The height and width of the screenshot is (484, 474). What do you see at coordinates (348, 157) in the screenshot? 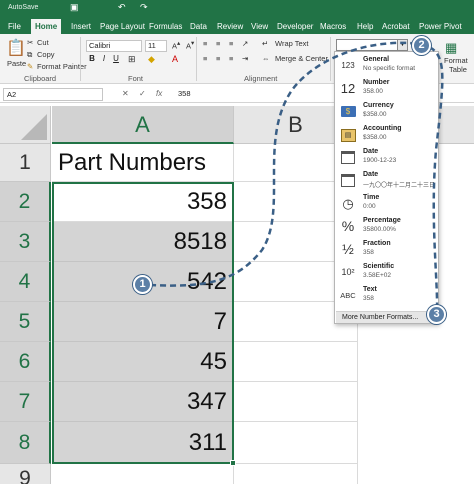
I see `calendar-icon` at bounding box center [348, 157].